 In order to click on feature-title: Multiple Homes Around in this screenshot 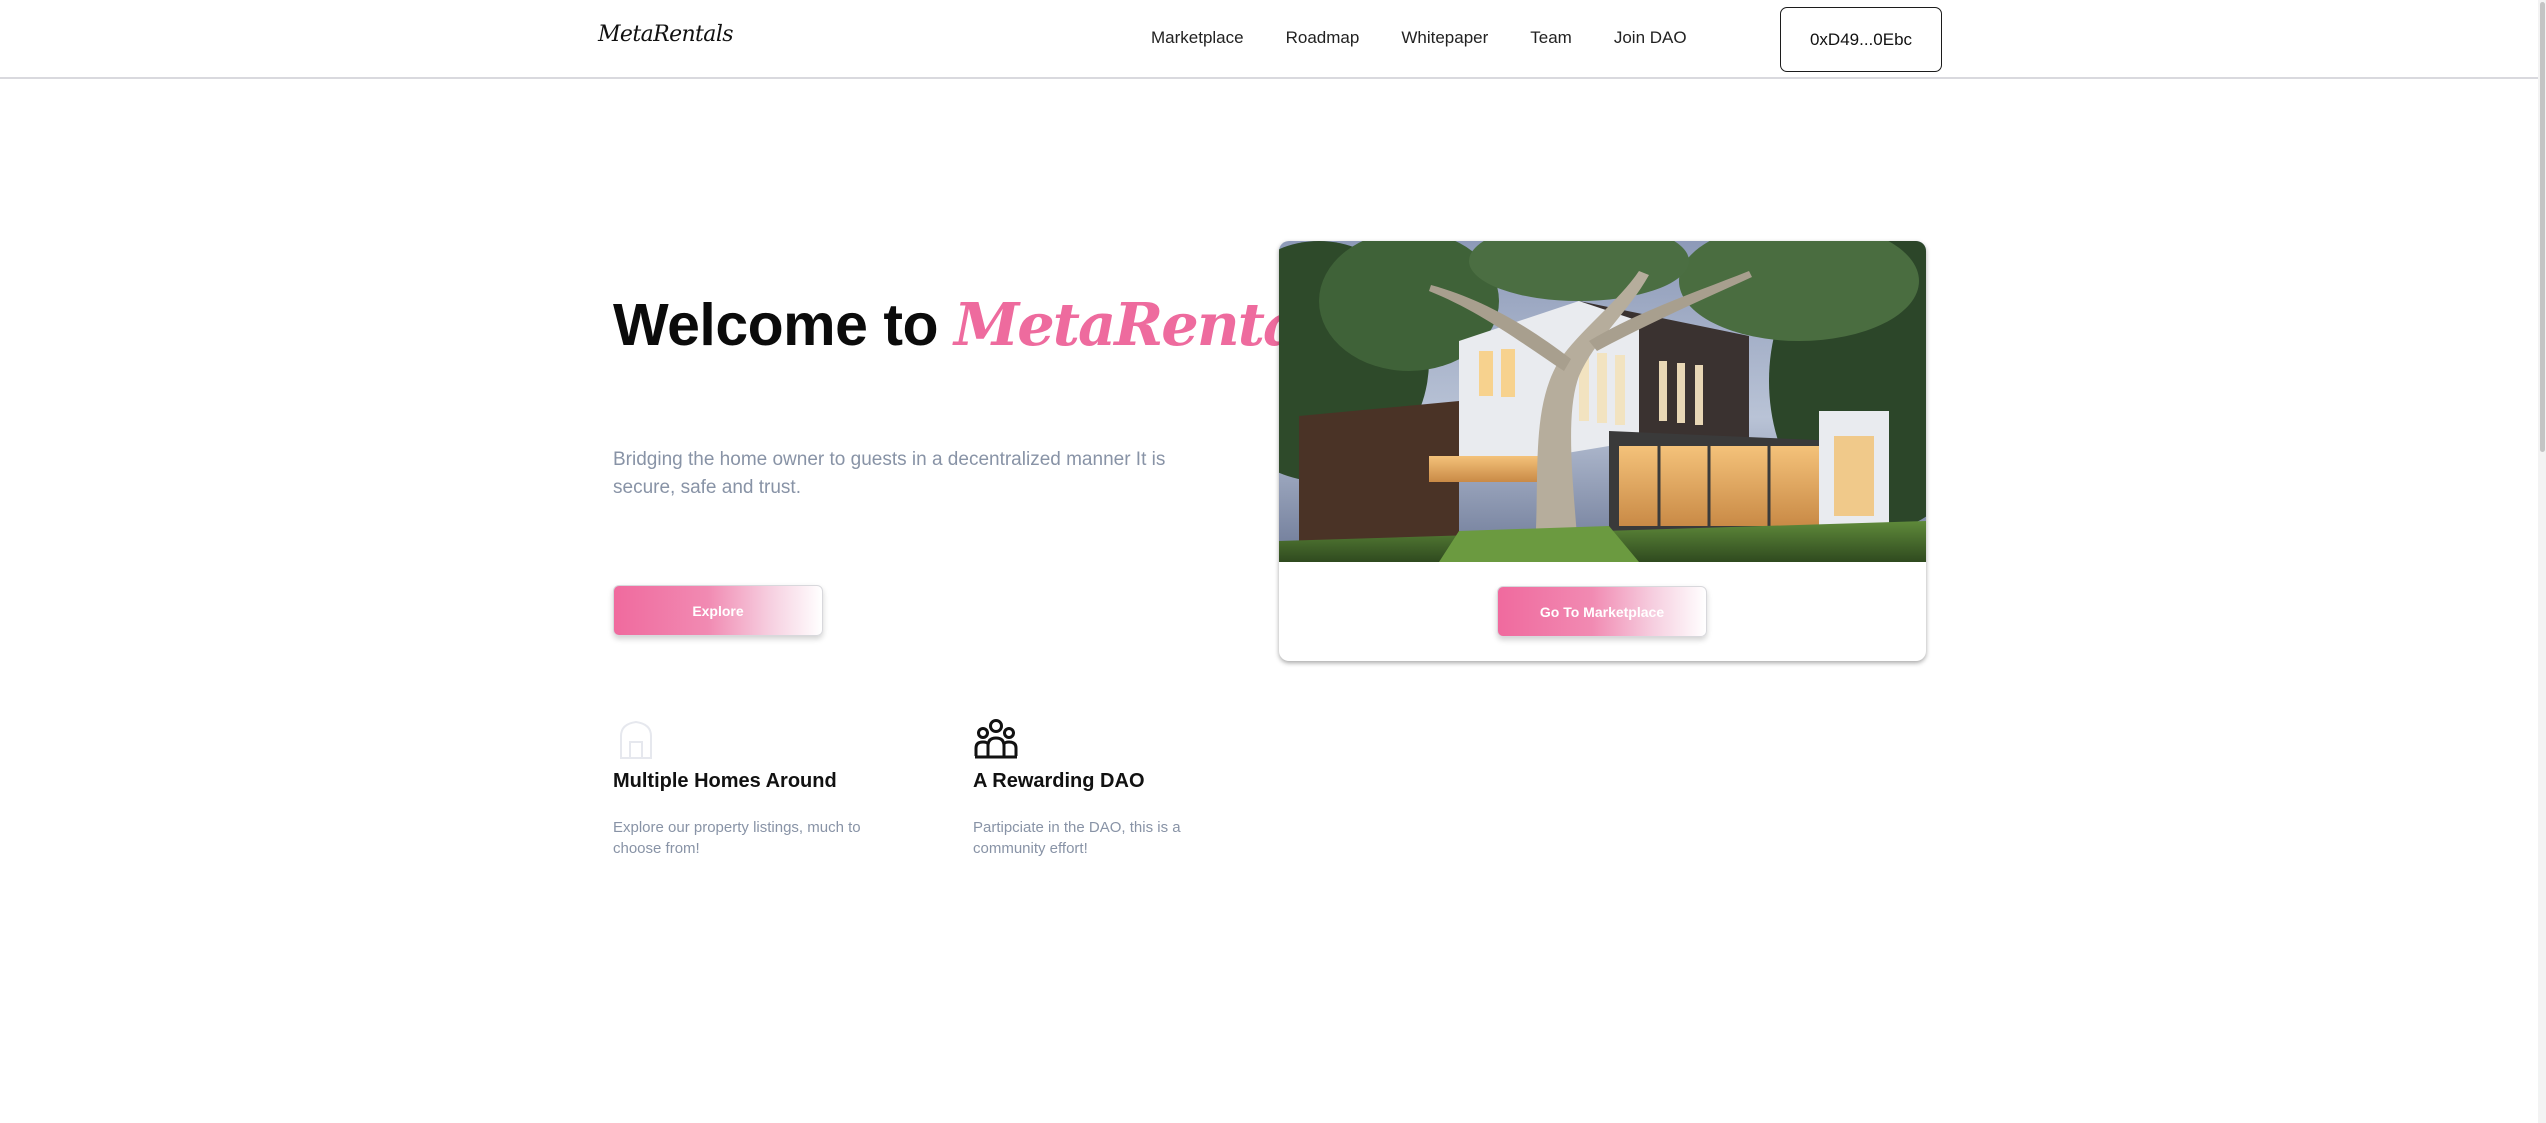, I will do `click(725, 781)`.